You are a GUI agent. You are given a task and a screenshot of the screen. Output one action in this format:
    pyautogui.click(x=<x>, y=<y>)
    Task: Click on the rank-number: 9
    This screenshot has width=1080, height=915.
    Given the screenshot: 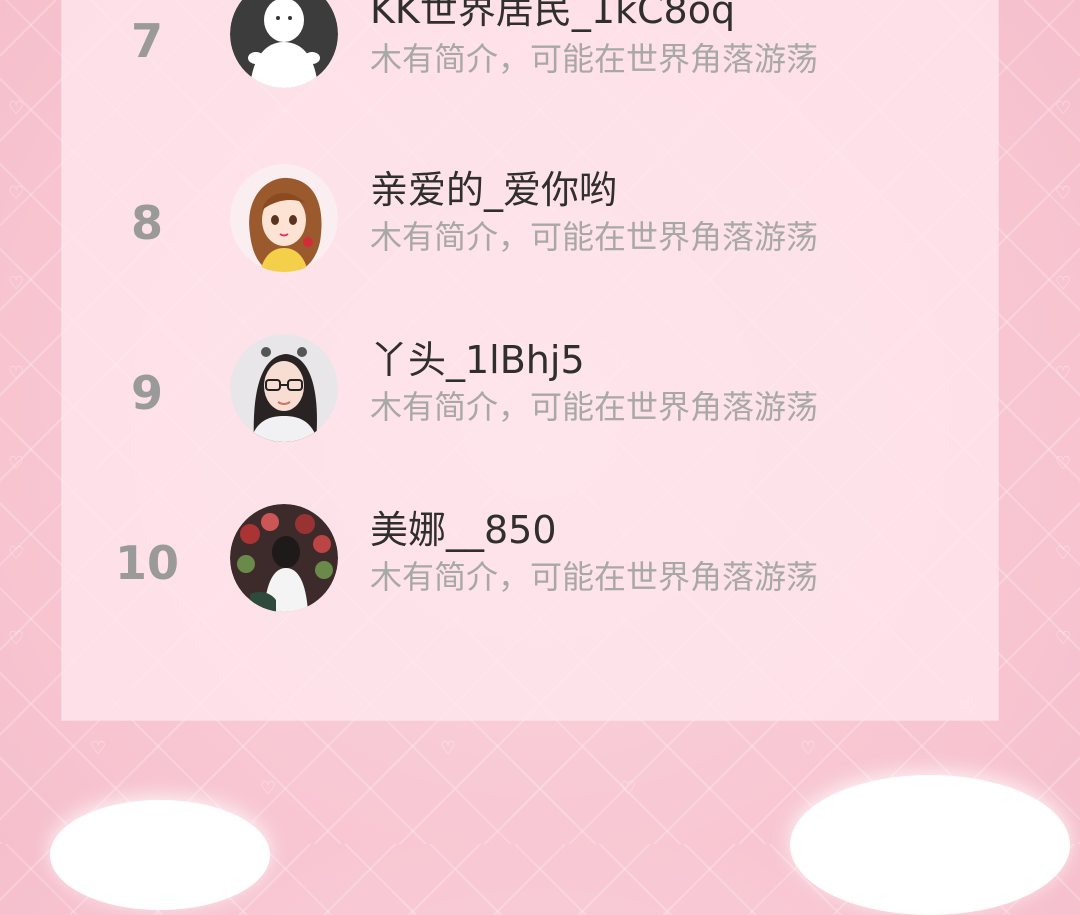 What is the action you would take?
    pyautogui.click(x=146, y=393)
    